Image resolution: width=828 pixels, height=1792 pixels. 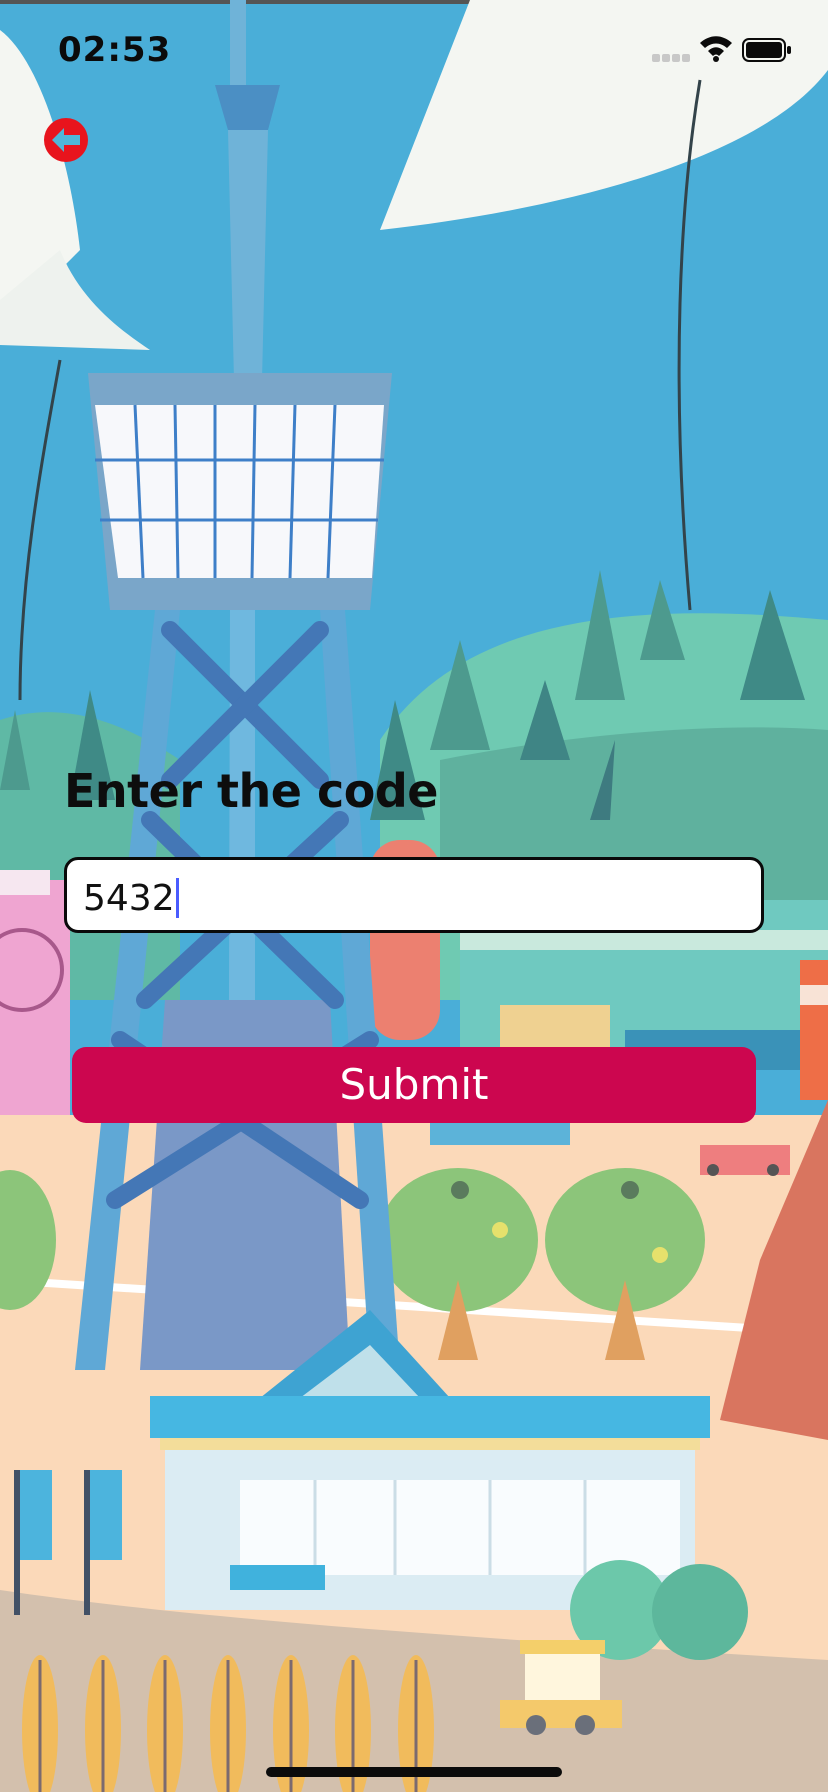 What do you see at coordinates (766, 50) in the screenshot?
I see `battery-icon` at bounding box center [766, 50].